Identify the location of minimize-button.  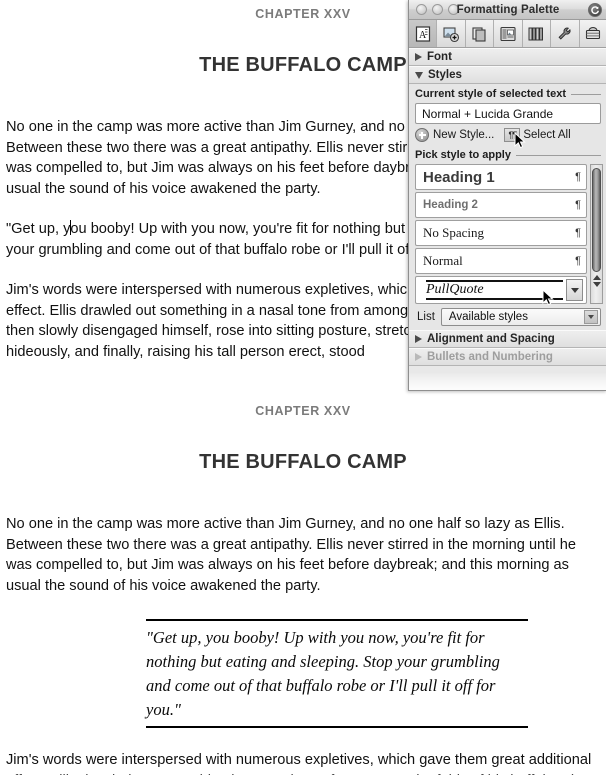
(437, 9).